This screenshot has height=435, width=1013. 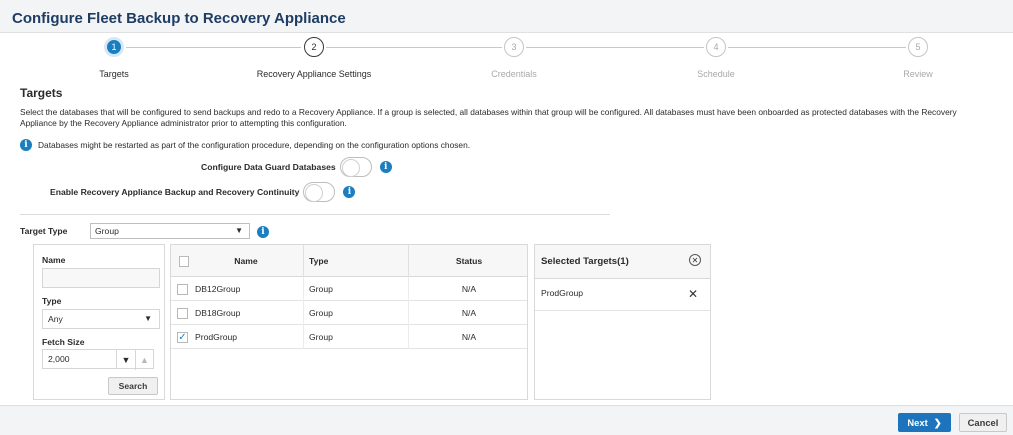 I want to click on remove-icon: ✕, so click(x=693, y=294).